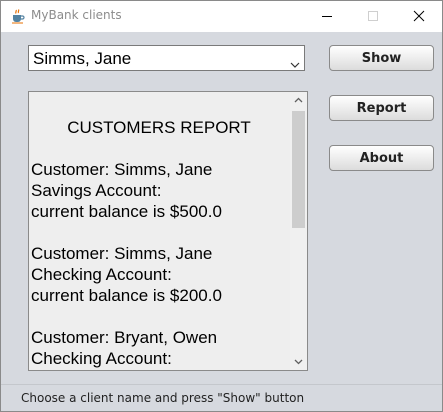 The height and width of the screenshot is (412, 443). What do you see at coordinates (221, 16) in the screenshot?
I see `title-bar: MyBank clients` at bounding box center [221, 16].